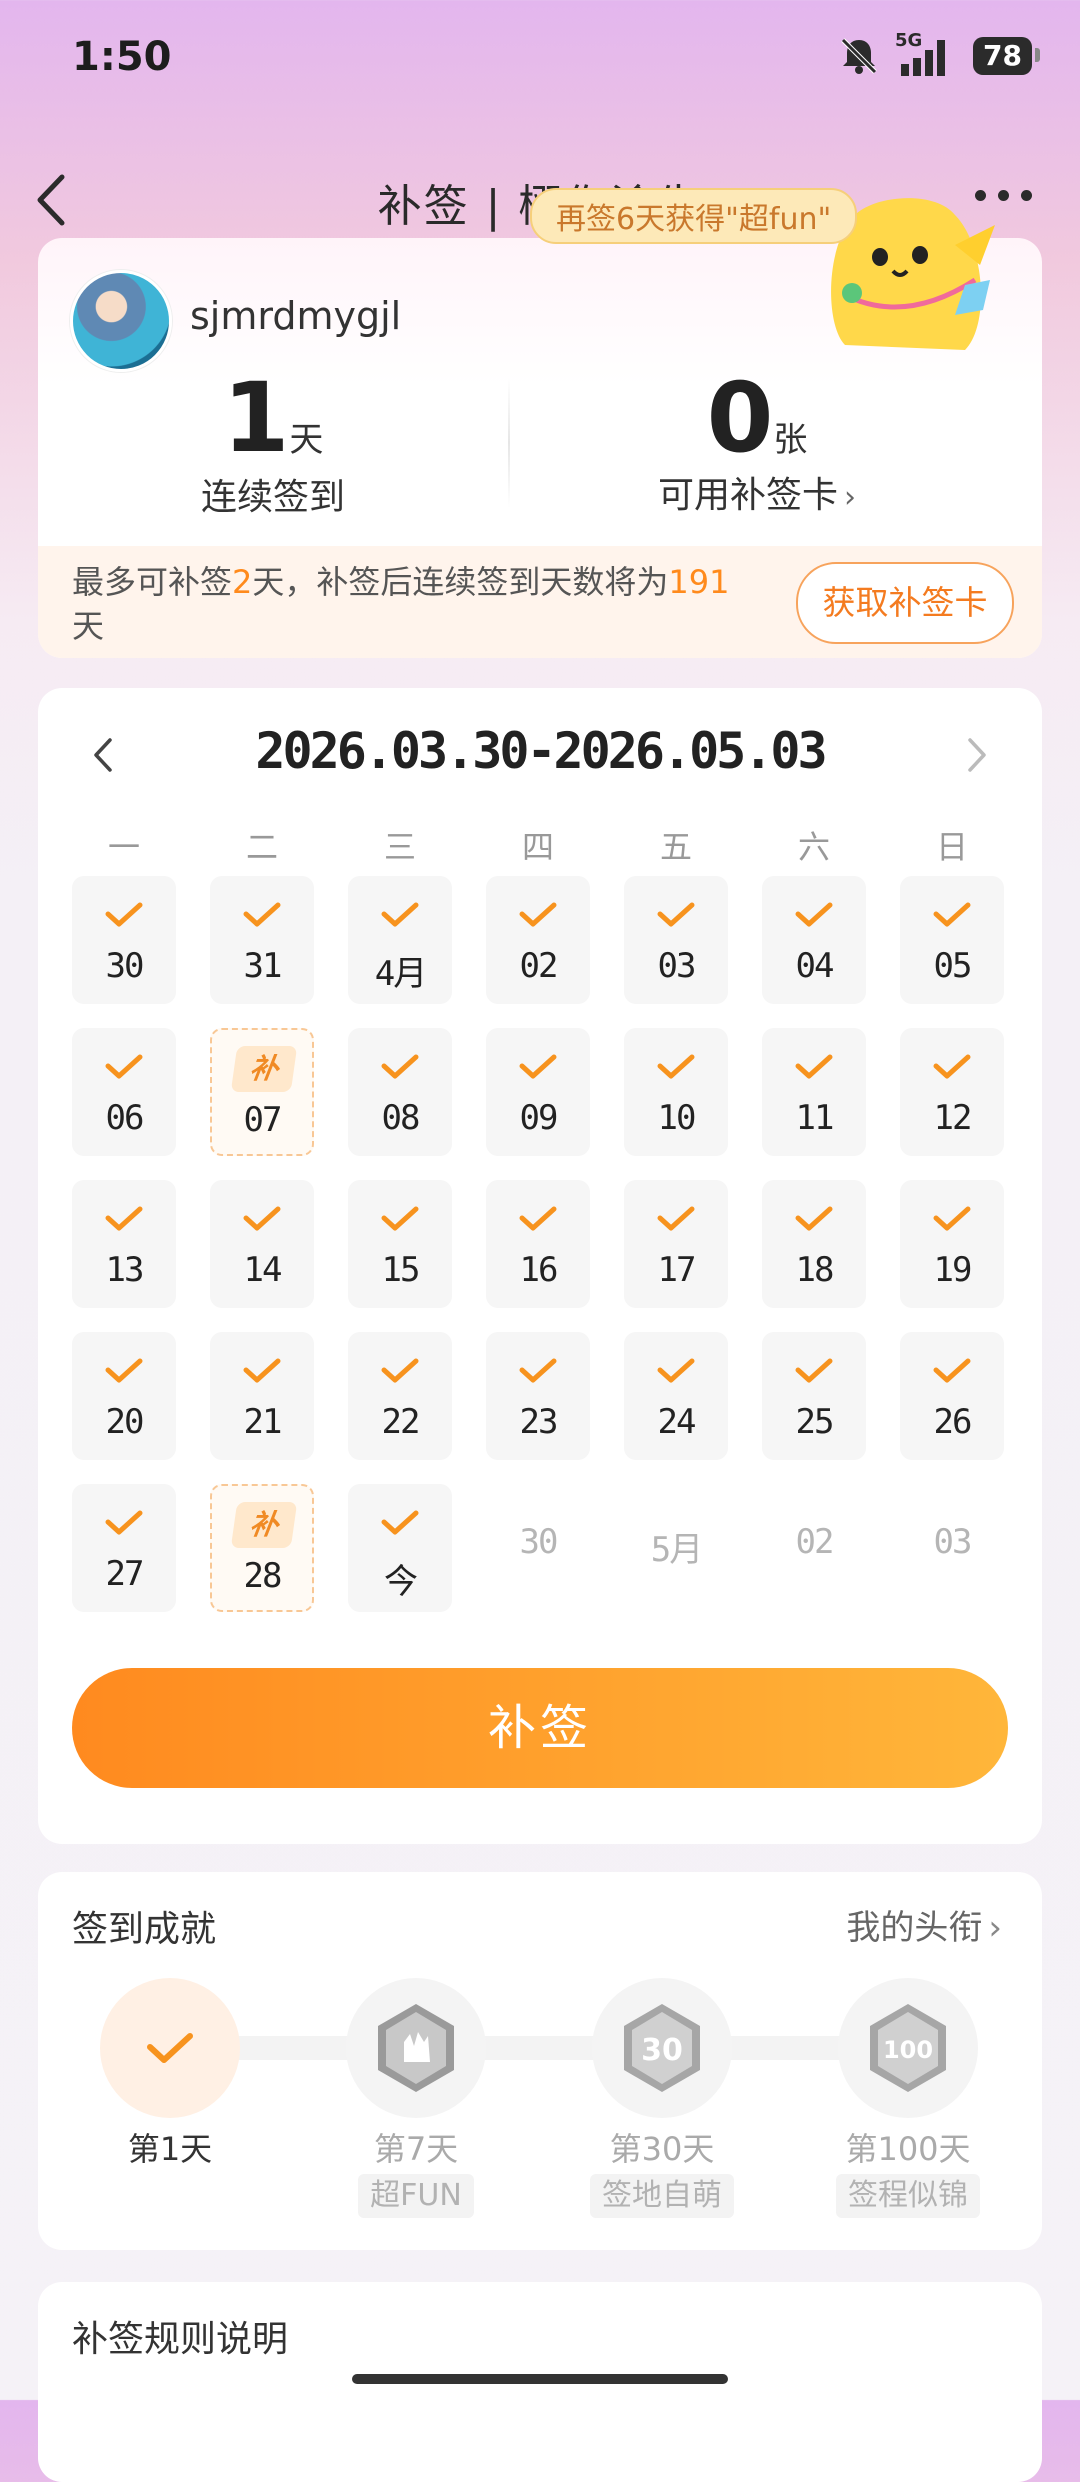 The image size is (1080, 2482). I want to click on day-number: 今, so click(401, 1582).